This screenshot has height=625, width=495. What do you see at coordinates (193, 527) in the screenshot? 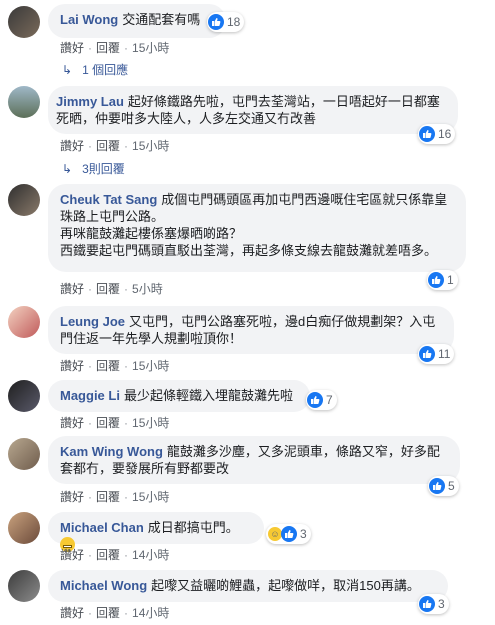
I see `comment-text: 成日都搞屯門。` at bounding box center [193, 527].